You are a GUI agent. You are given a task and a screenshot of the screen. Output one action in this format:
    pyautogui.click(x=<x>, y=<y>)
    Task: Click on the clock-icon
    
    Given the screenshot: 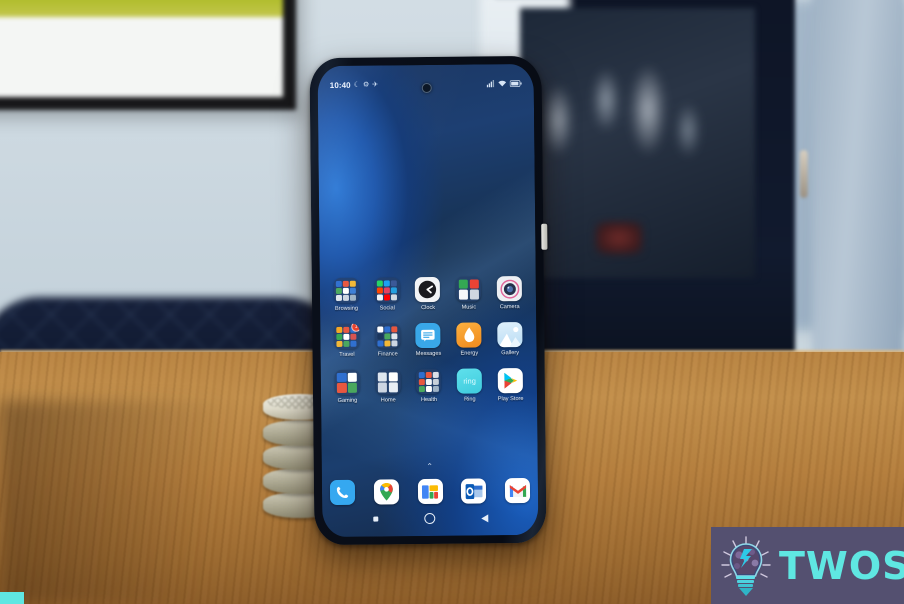 What is the action you would take?
    pyautogui.click(x=428, y=289)
    